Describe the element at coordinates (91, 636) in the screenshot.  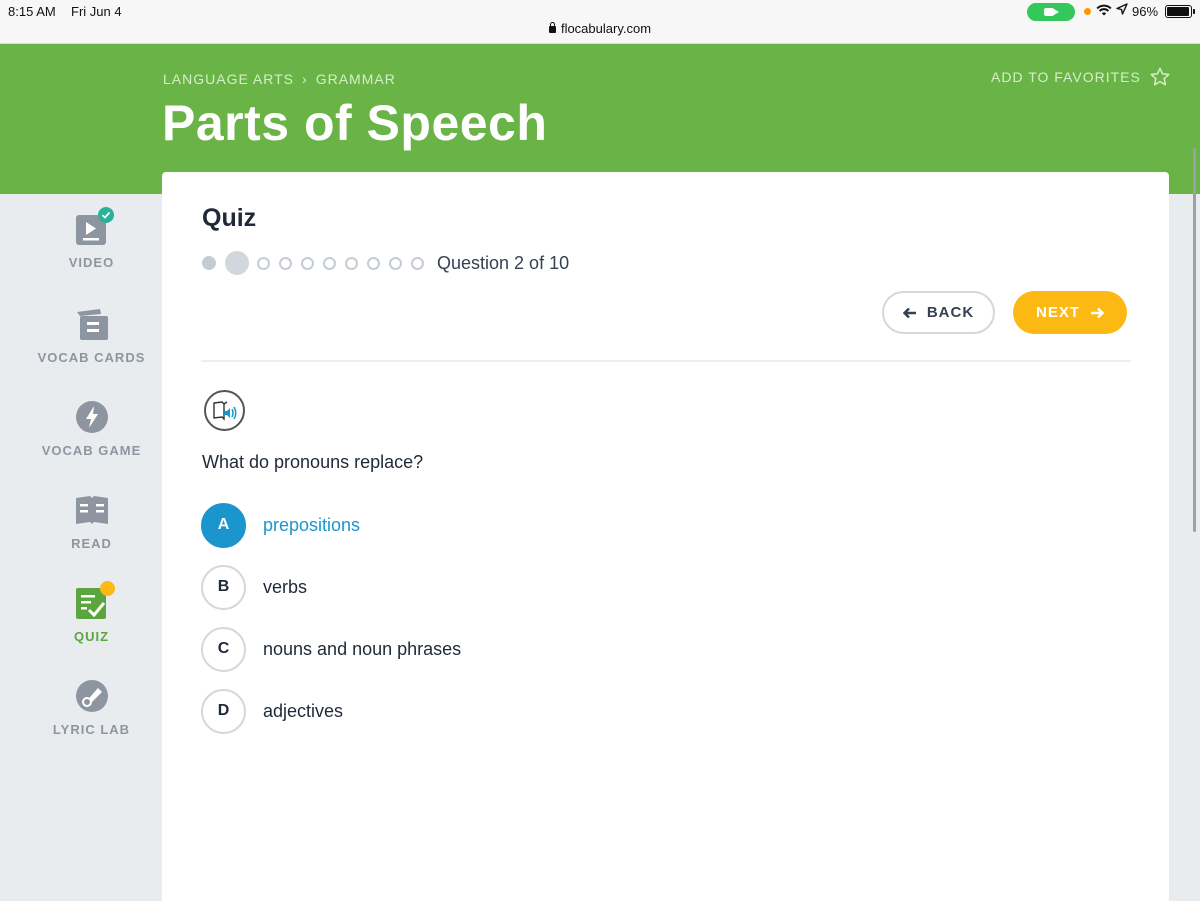
I see `sidebar-label: QUIZ` at that location.